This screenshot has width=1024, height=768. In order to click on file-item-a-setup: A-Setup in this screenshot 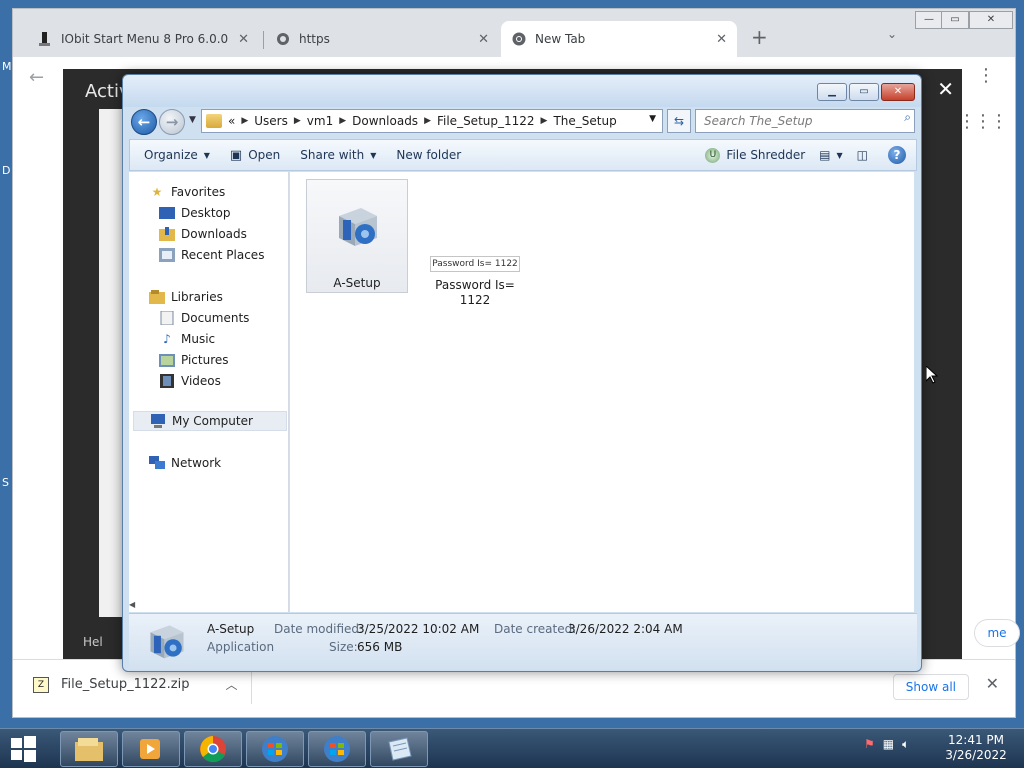, I will do `click(357, 236)`.